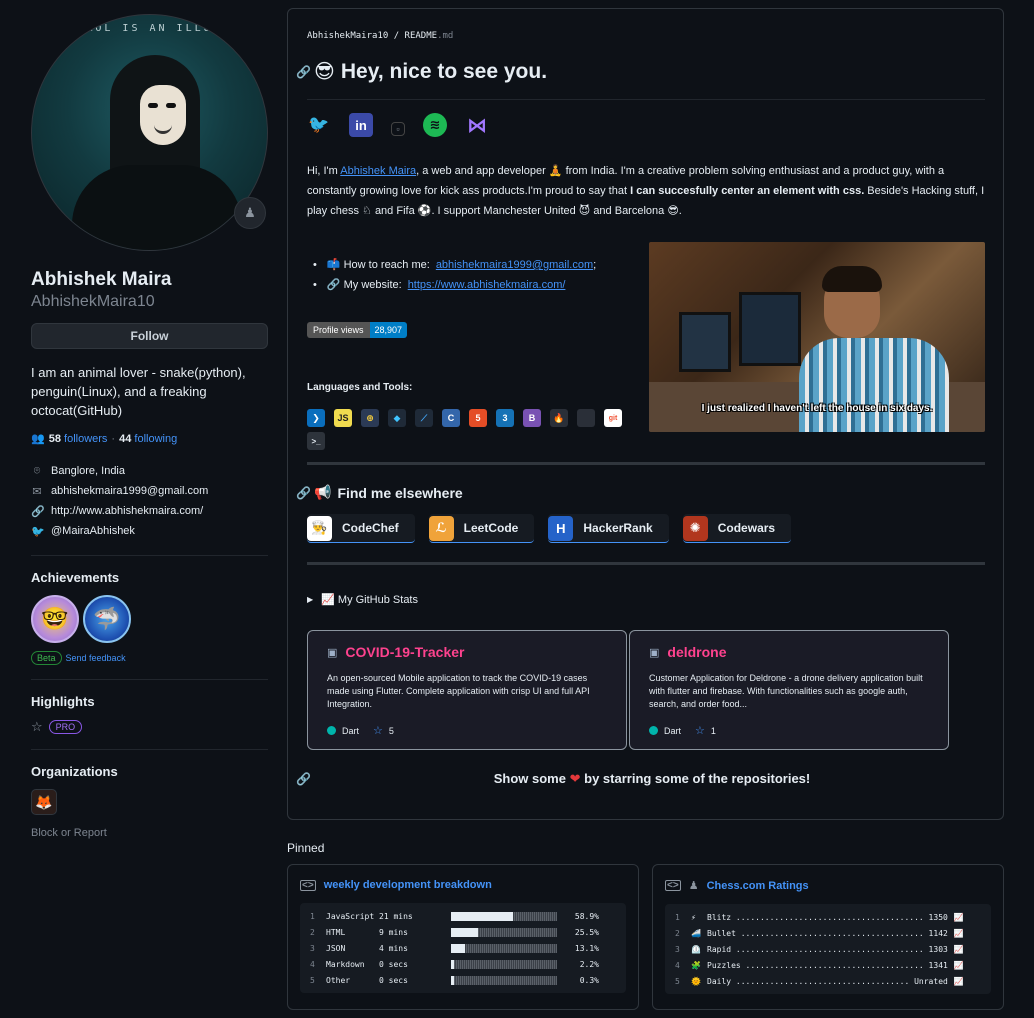 The image size is (1034, 1018). I want to click on website-link: http://www.abhishekmaira.com/, so click(127, 511).